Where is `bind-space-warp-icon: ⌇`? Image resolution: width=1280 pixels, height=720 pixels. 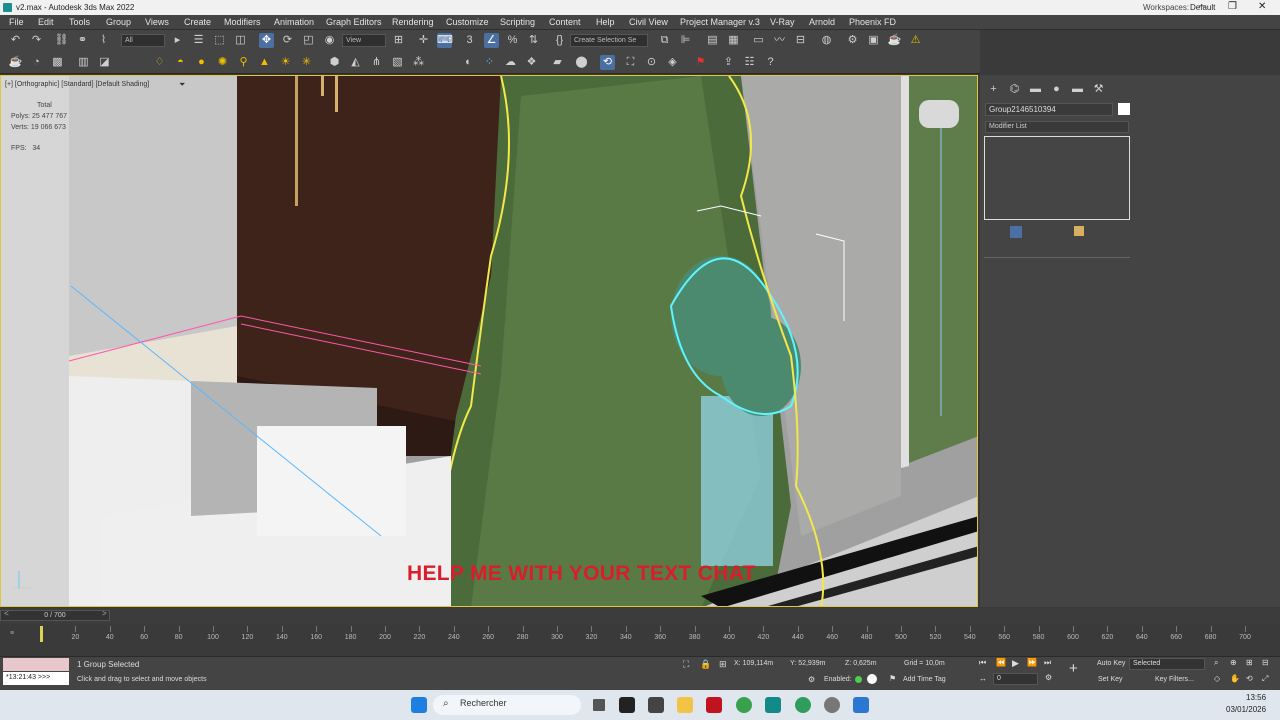
bind-space-warp-icon: ⌇ is located at coordinates (103, 40).